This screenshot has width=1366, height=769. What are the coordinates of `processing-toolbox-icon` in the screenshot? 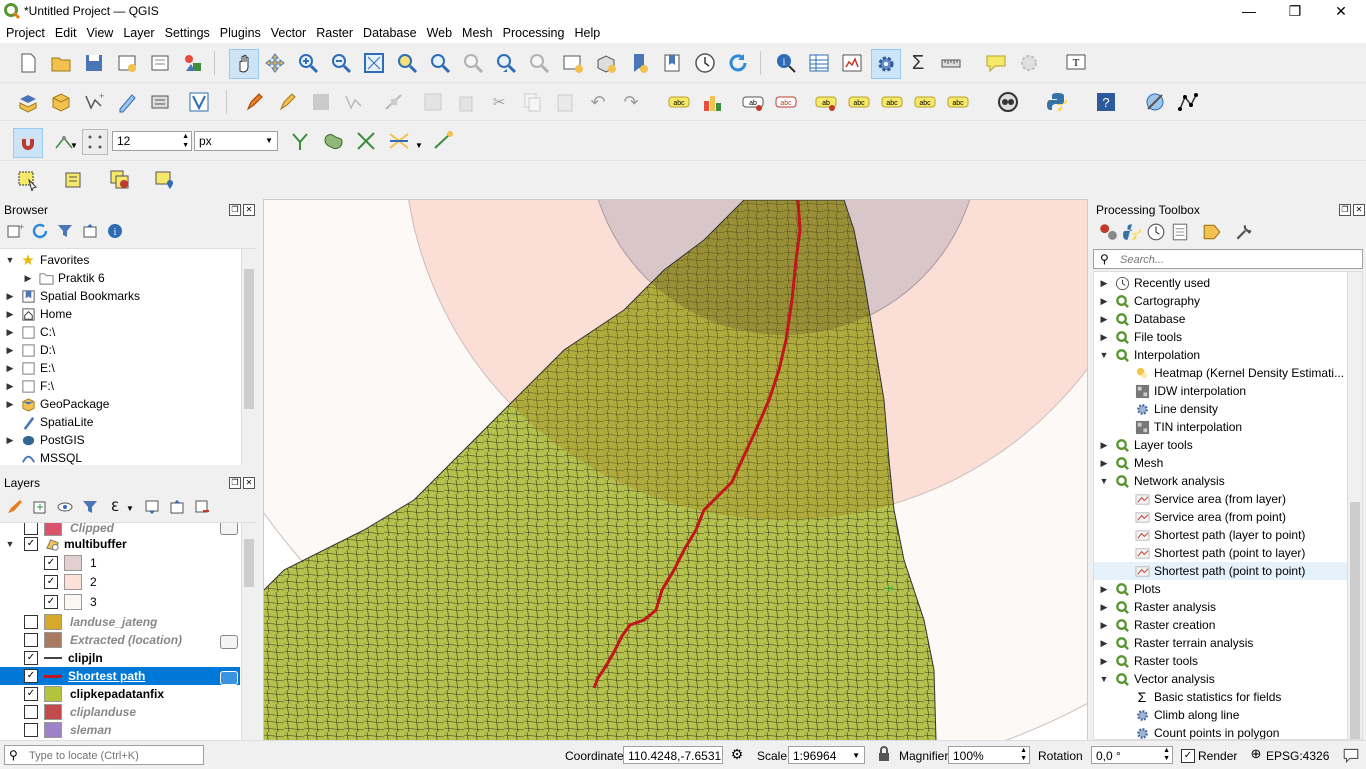 It's located at (886, 64).